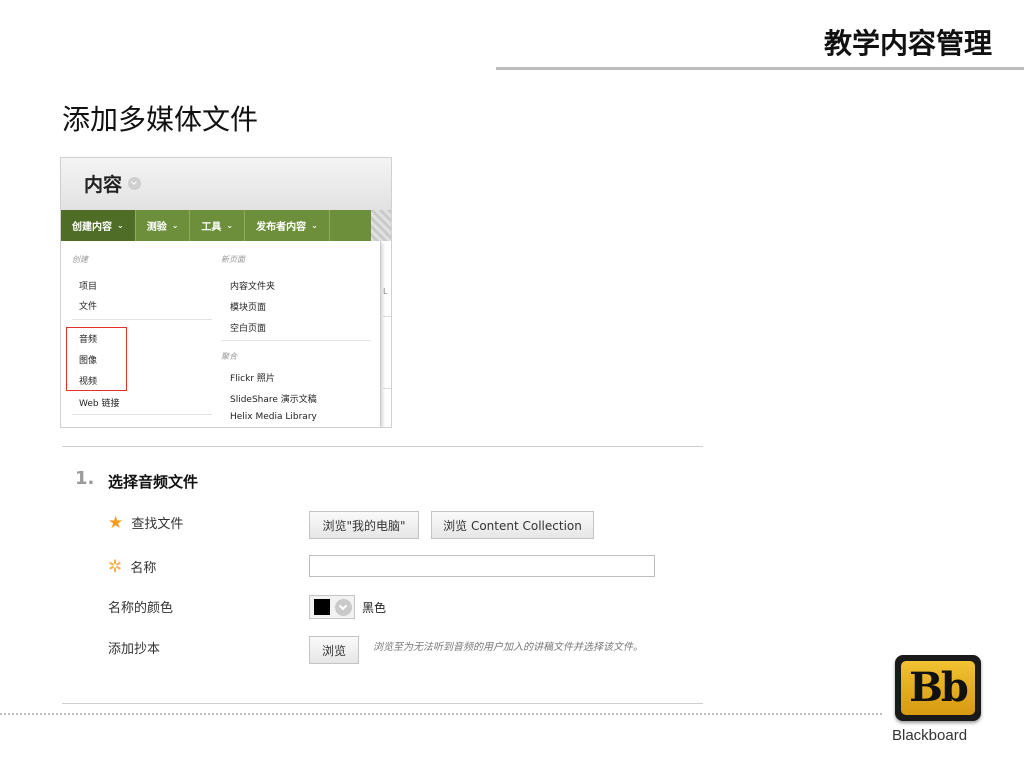  Describe the element at coordinates (229, 356) in the screenshot. I see `dropdown-group-label: 聚合` at that location.